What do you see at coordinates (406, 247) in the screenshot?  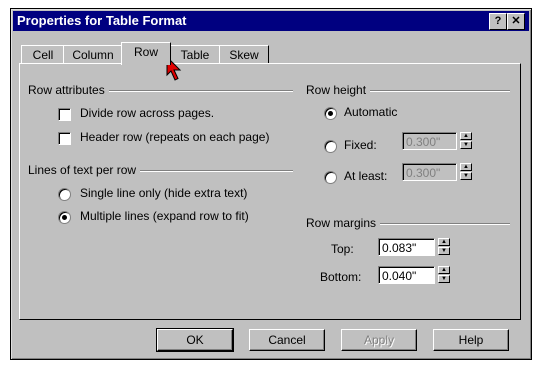 I see `top-margin-input: 0.083"` at bounding box center [406, 247].